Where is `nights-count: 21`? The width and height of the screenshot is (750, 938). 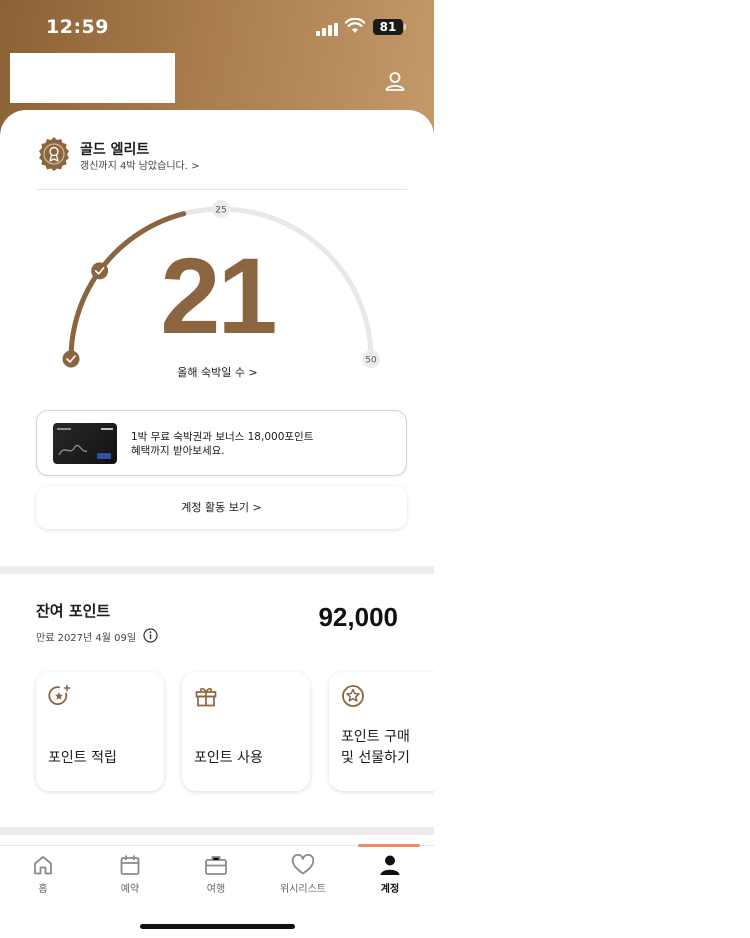
nights-count: 21 is located at coordinates (218, 295).